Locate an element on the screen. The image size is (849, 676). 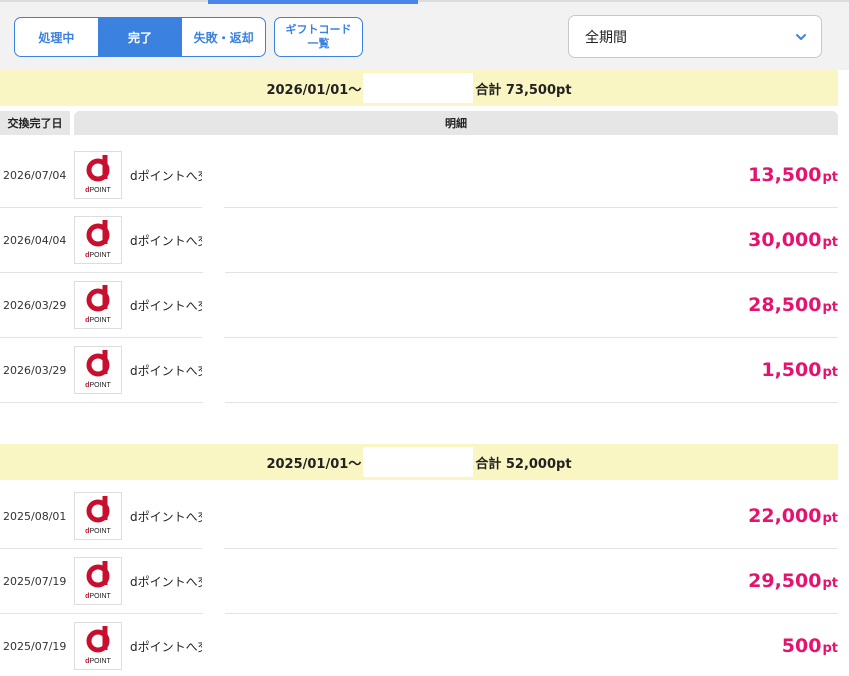
period-select: 全期間 is located at coordinates (695, 36).